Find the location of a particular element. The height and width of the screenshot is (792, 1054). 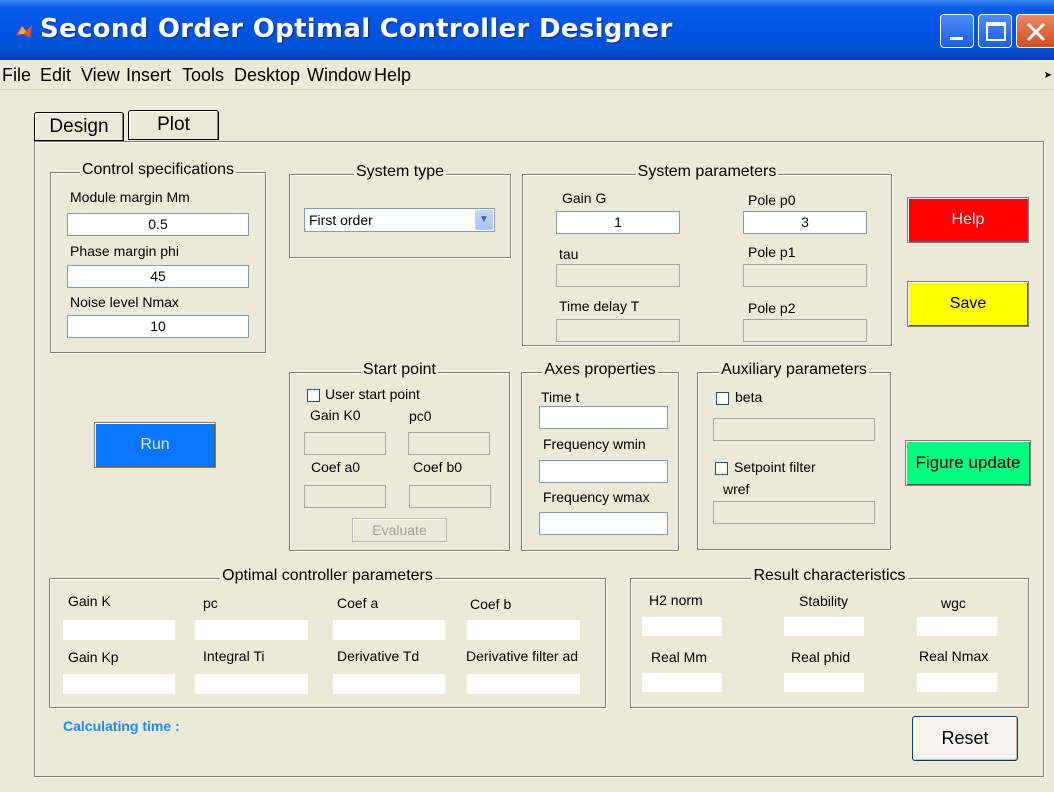

pole-p1-label: Pole p1 is located at coordinates (772, 252).